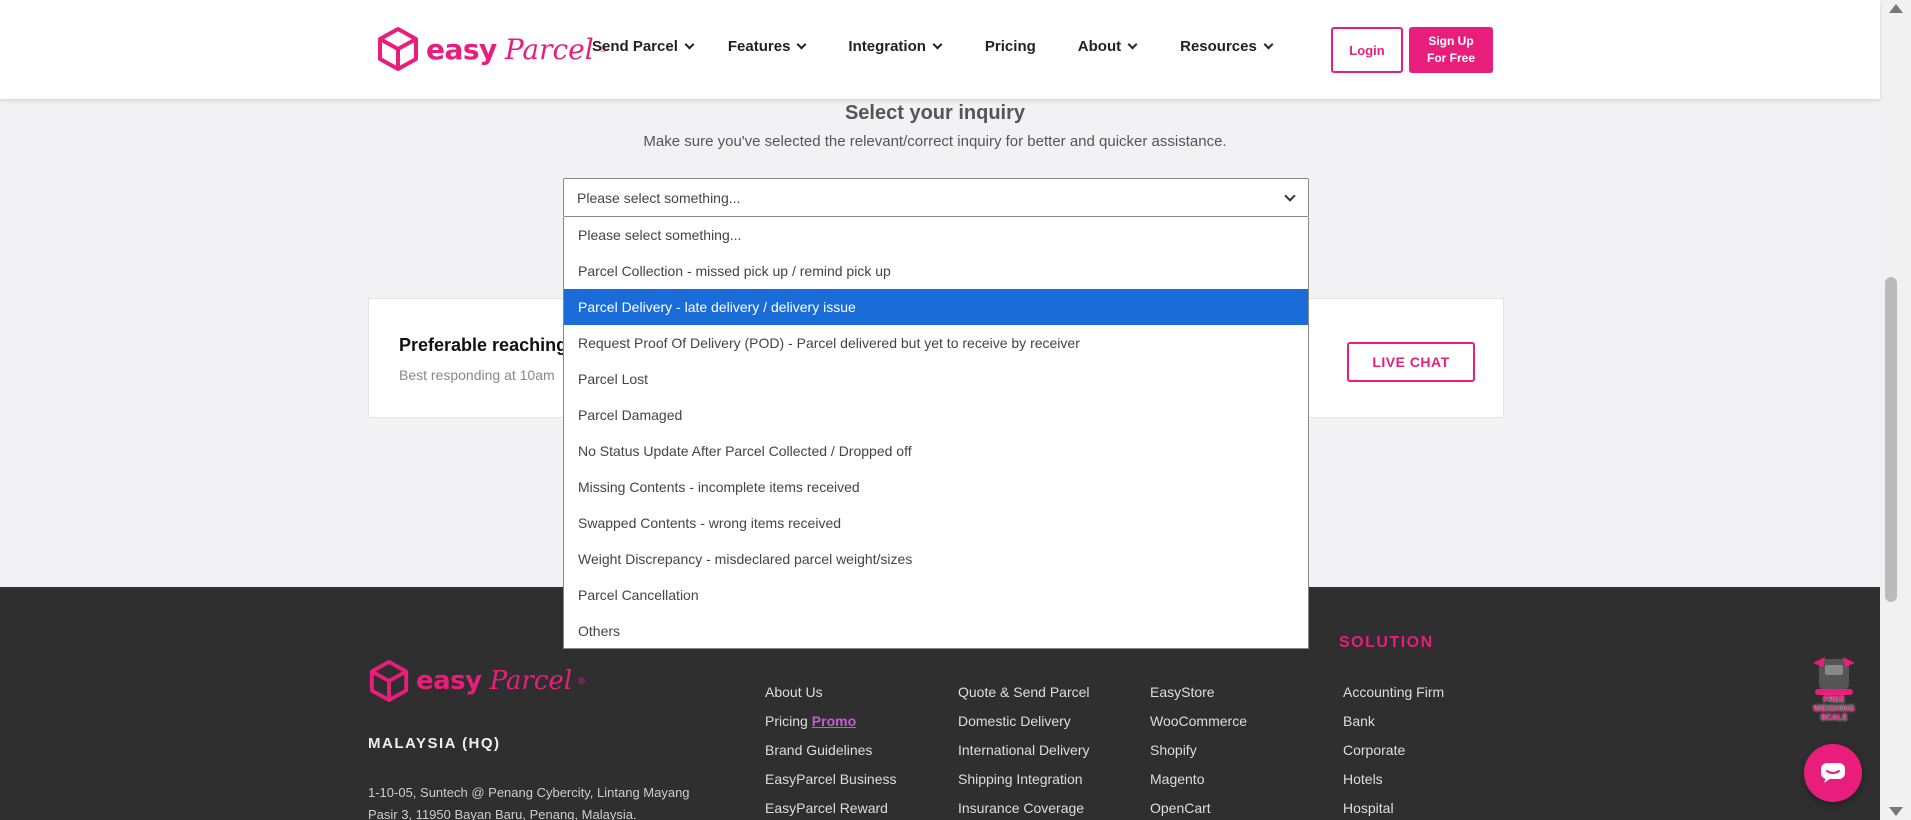  What do you see at coordinates (477, 375) in the screenshot?
I see `contact-card-subtitle: Best responding at 10am` at bounding box center [477, 375].